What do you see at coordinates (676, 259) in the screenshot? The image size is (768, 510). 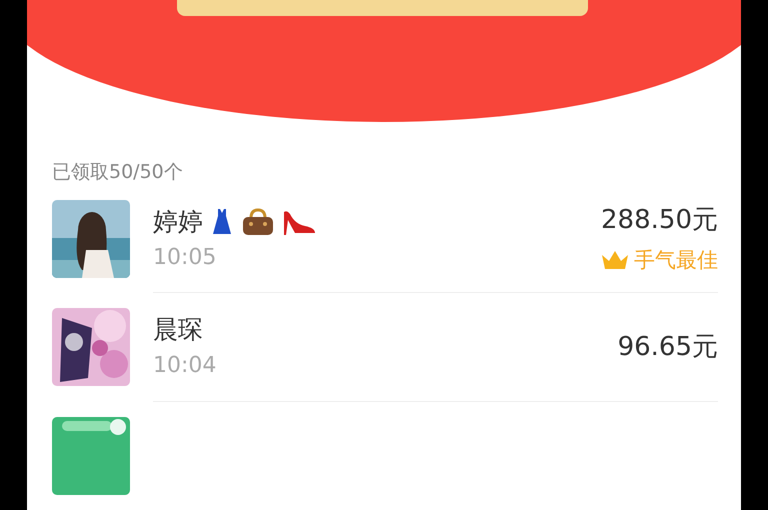 I see `best-luck-label: 手气最佳` at bounding box center [676, 259].